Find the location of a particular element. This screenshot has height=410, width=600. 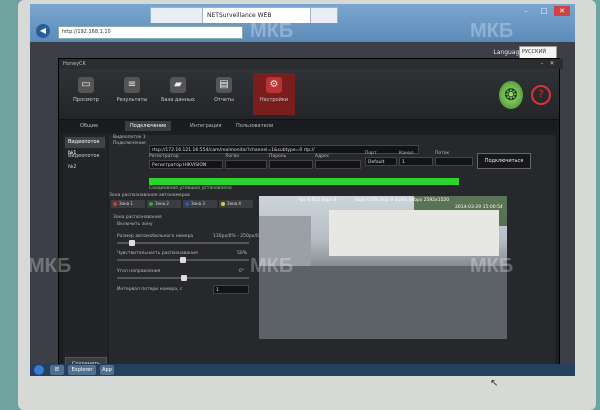

stream-type-label: Поток is located at coordinates (442, 153).